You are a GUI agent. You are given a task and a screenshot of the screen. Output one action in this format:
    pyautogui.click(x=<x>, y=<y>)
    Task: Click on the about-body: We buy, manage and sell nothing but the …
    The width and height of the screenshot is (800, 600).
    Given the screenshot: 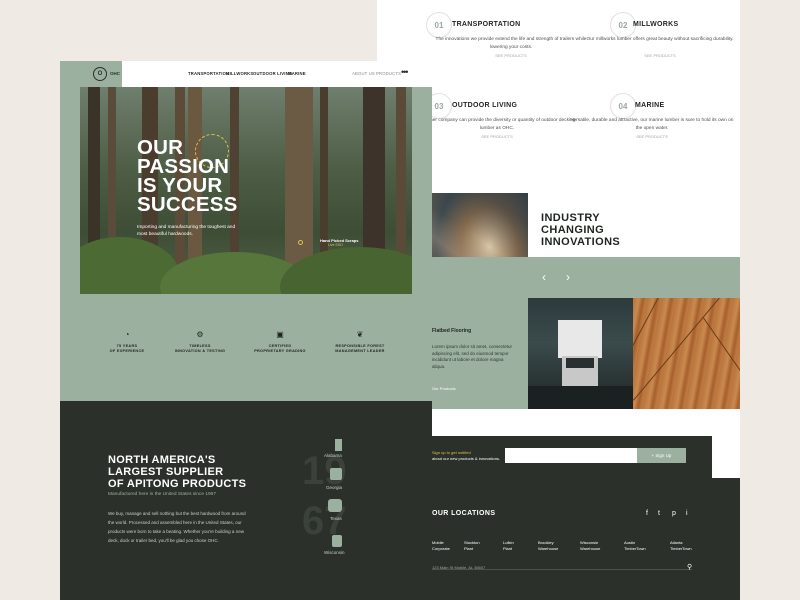 What is the action you would take?
    pyautogui.click(x=177, y=527)
    